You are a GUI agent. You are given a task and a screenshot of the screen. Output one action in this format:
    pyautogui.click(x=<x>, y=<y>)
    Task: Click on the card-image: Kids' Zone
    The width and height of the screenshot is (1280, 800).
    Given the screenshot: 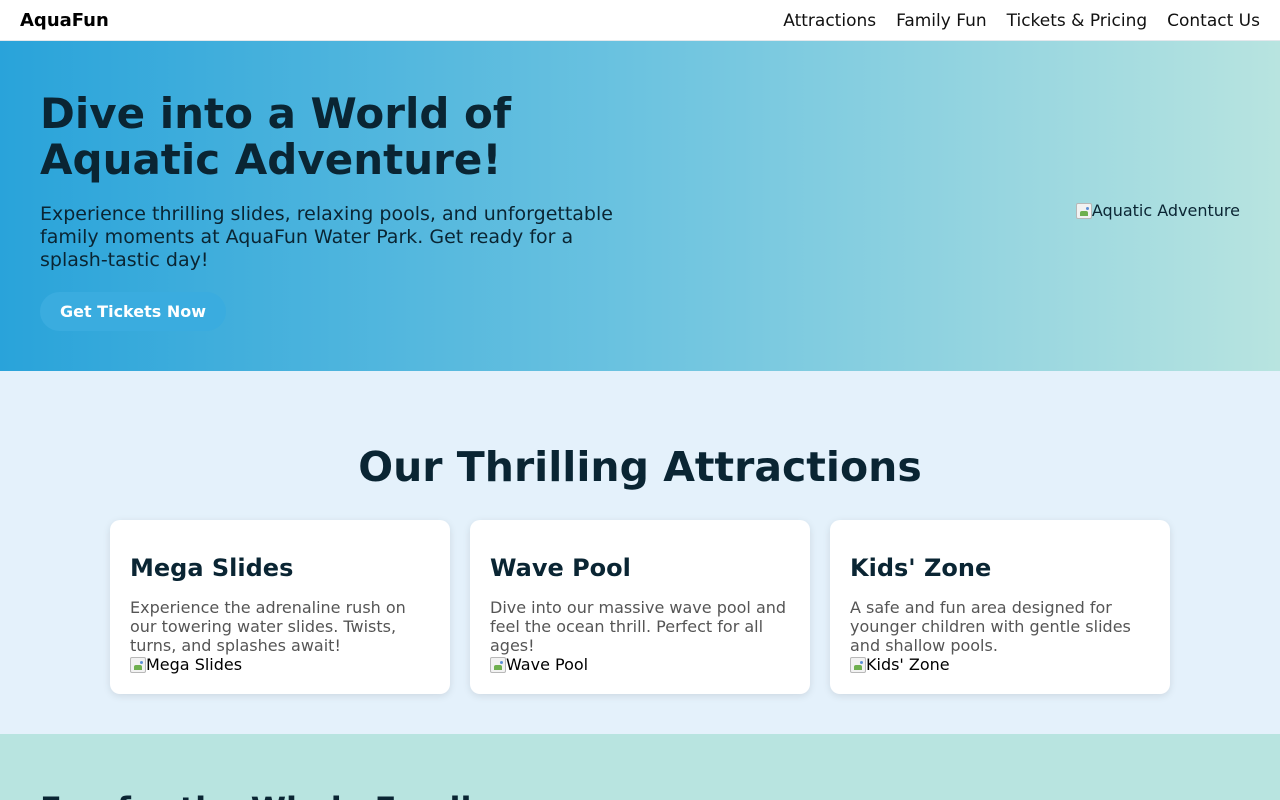 What is the action you would take?
    pyautogui.click(x=900, y=664)
    